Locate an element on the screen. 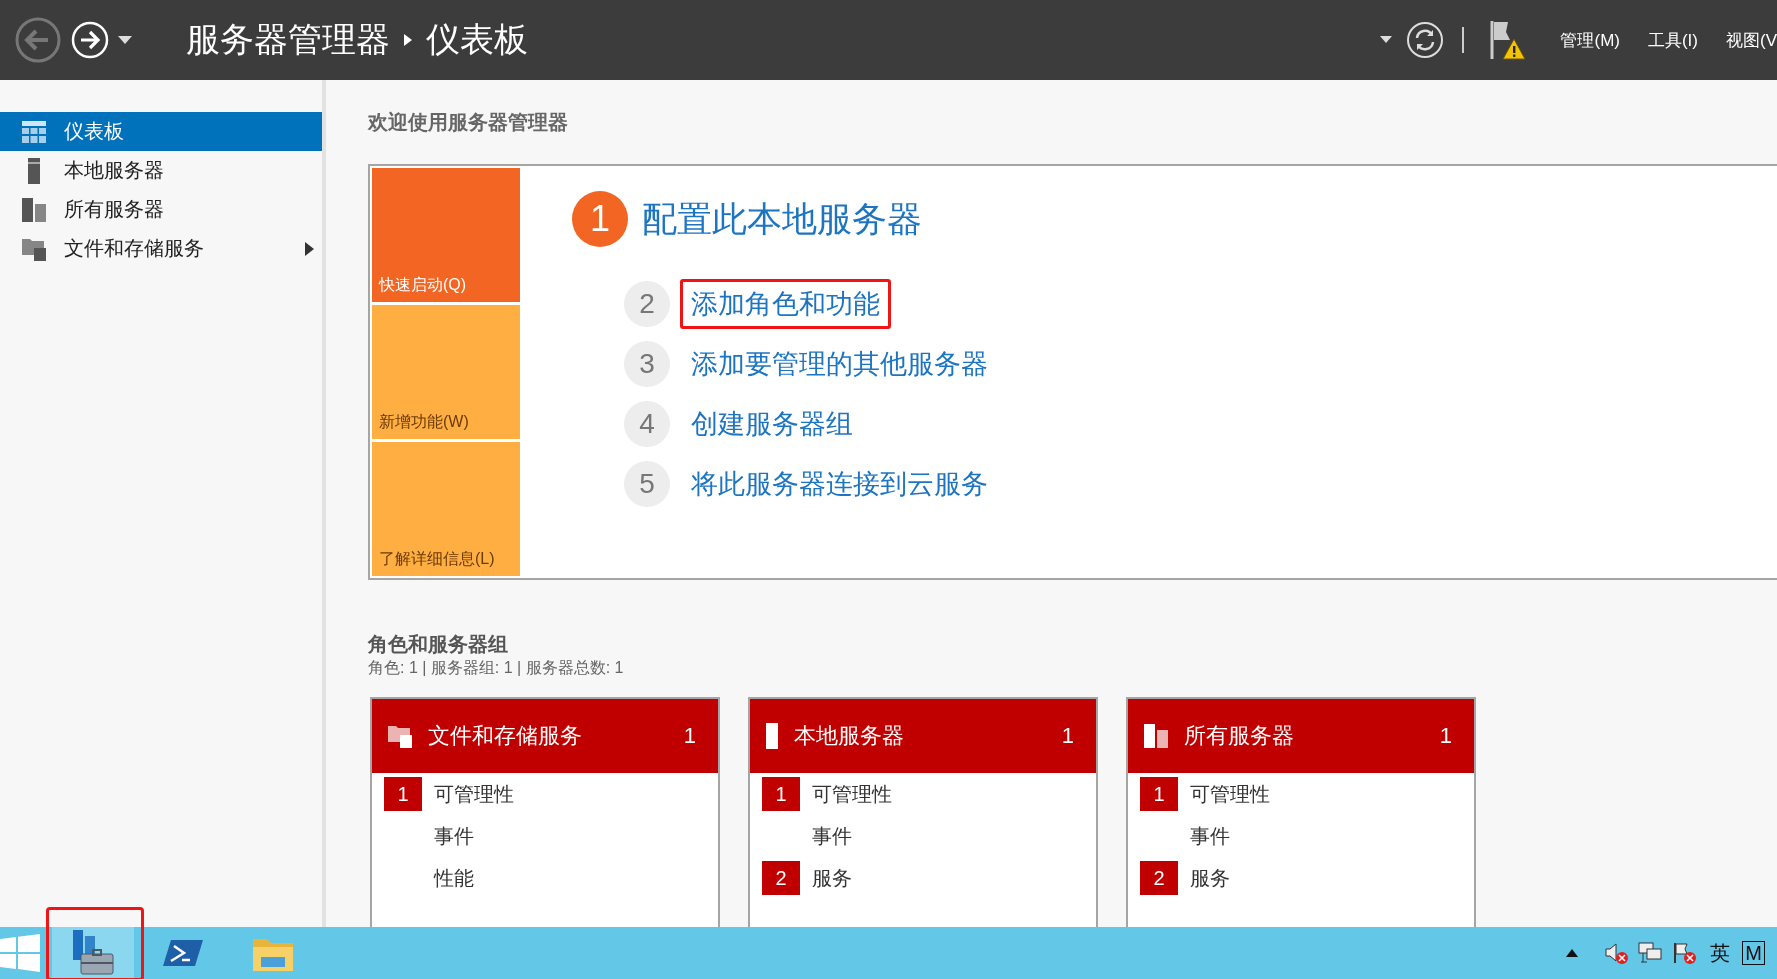 The image size is (1777, 979). card-row-label: 性能 is located at coordinates (454, 878).